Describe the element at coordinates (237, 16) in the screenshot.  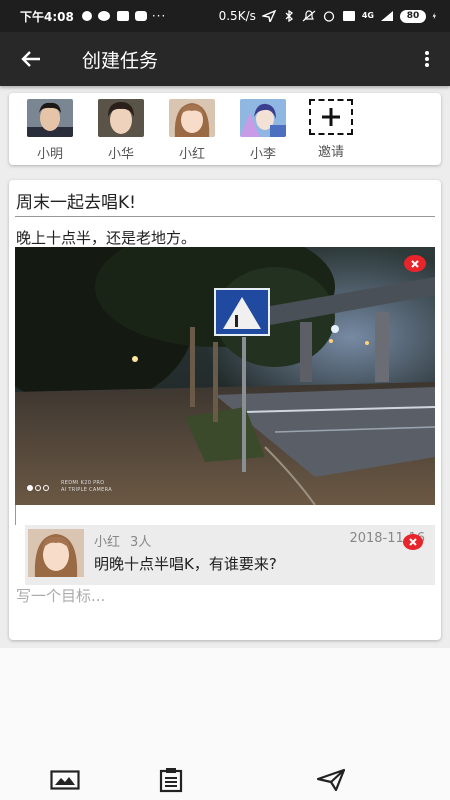
I see `network-speed: 0.5K/s` at that location.